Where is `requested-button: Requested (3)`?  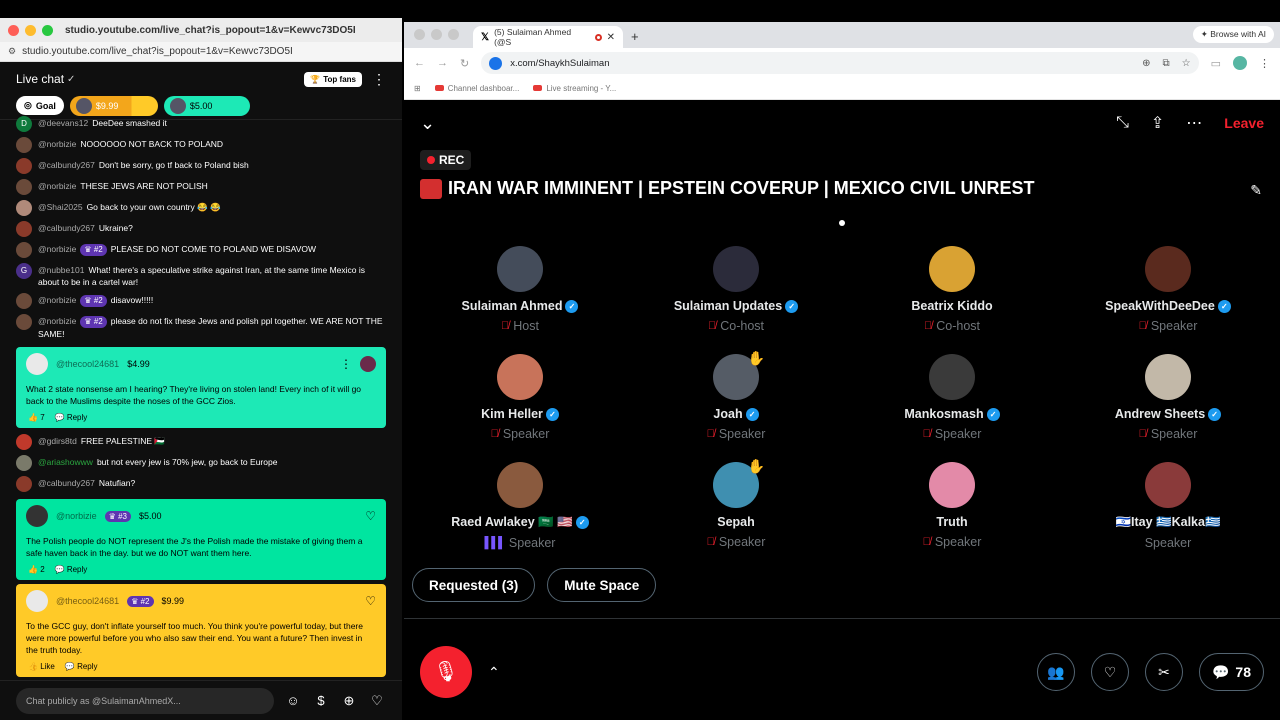 requested-button: Requested (3) is located at coordinates (474, 585).